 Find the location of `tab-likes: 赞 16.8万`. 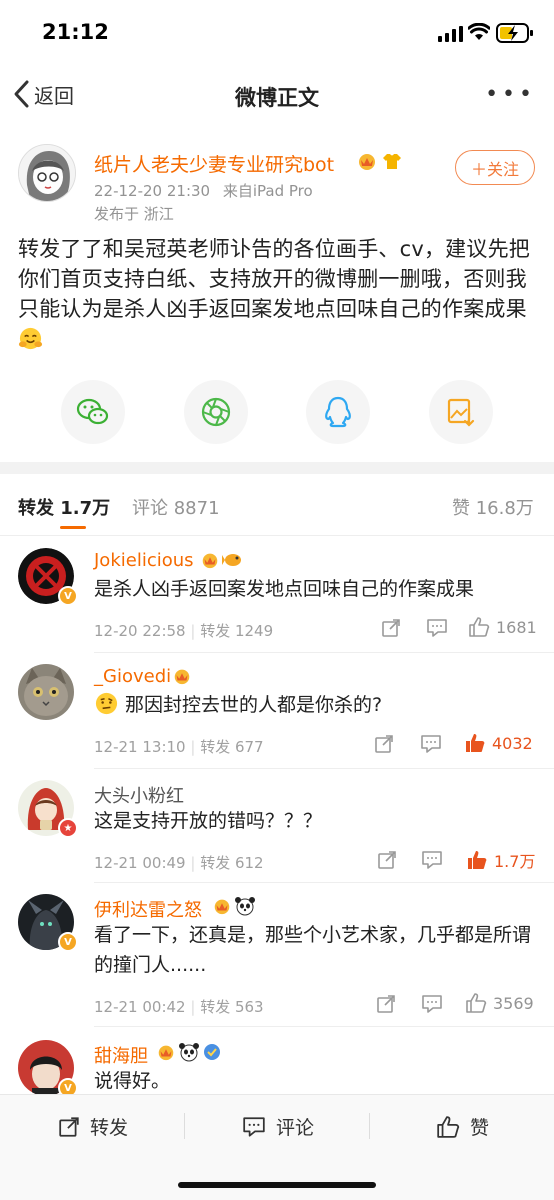

tab-likes: 赞 16.8万 is located at coordinates (493, 507).